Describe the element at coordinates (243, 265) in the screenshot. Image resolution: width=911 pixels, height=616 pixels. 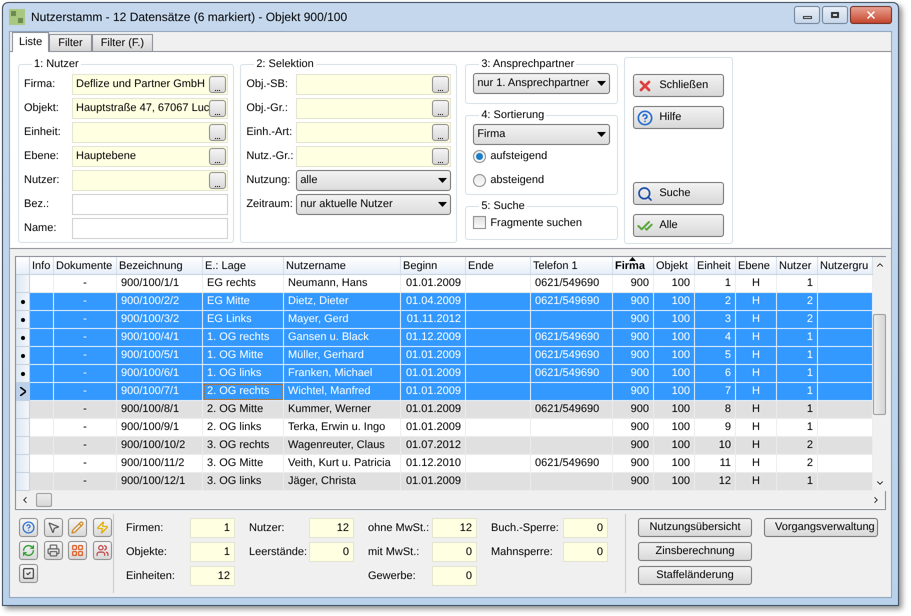
I see `column-header: E.: Lage` at that location.